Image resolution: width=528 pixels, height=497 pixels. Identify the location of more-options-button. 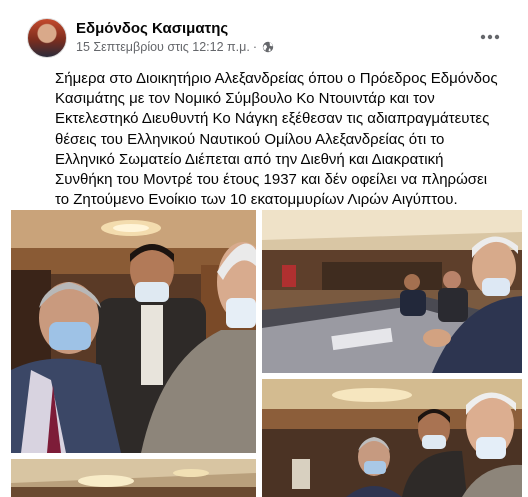
(490, 37).